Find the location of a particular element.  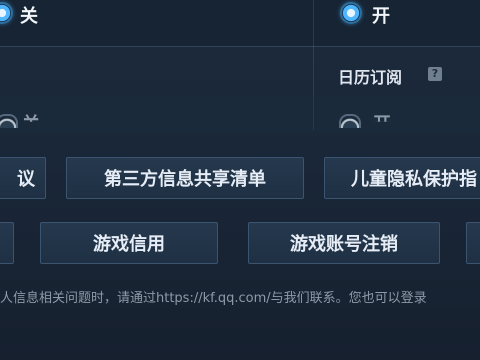

agreement-button: 议 is located at coordinates (23, 178).